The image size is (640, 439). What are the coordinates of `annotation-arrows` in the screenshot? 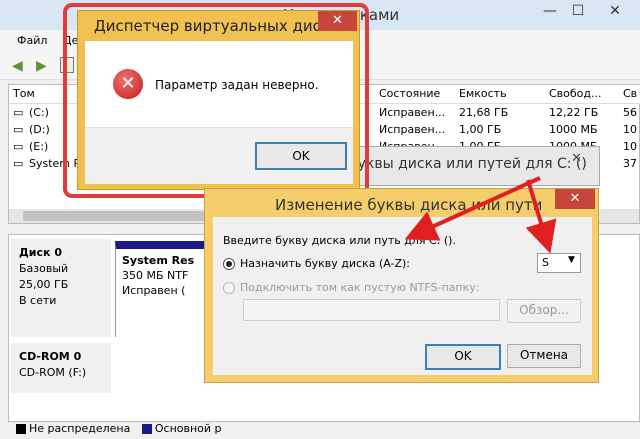 It's located at (480, 215).